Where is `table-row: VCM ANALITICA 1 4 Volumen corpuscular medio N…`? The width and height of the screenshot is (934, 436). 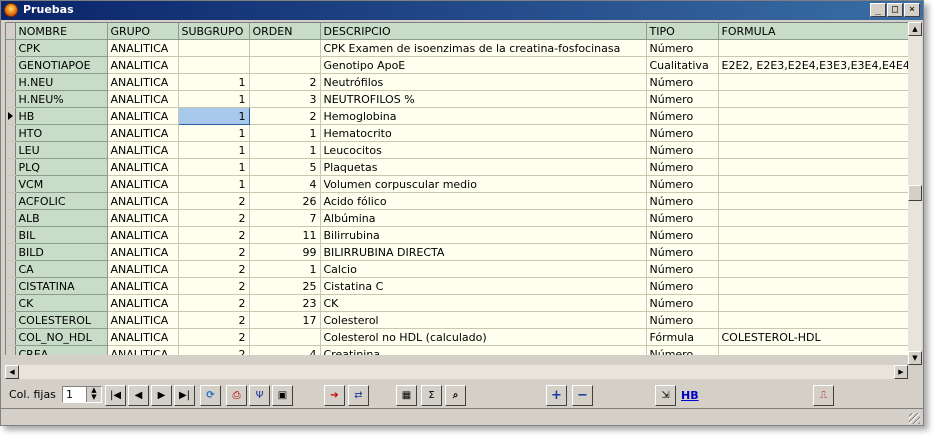
table-row: VCM ANALITICA 1 4 Volumen corpuscular medio N… is located at coordinates (457, 184).